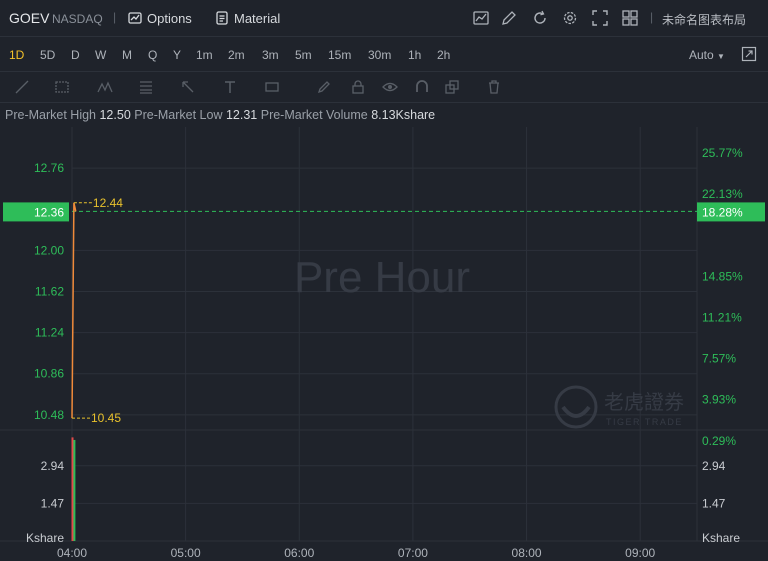 The height and width of the screenshot is (561, 768). Describe the element at coordinates (527, 553) in the screenshot. I see `time-tick-label: 08:00` at that location.